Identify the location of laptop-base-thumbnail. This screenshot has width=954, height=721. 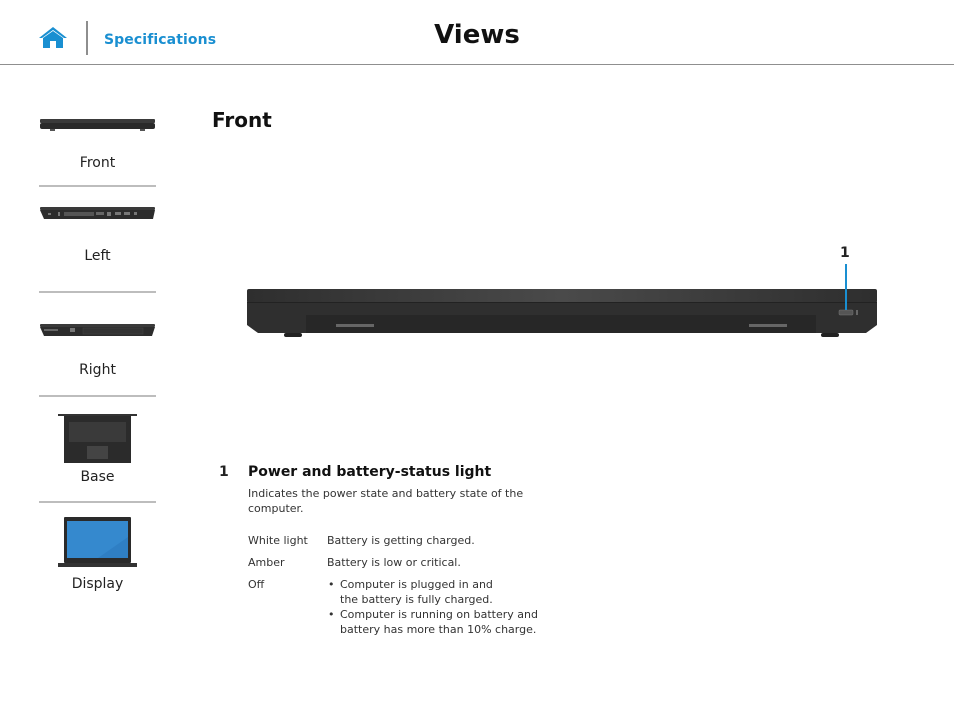
(97, 438).